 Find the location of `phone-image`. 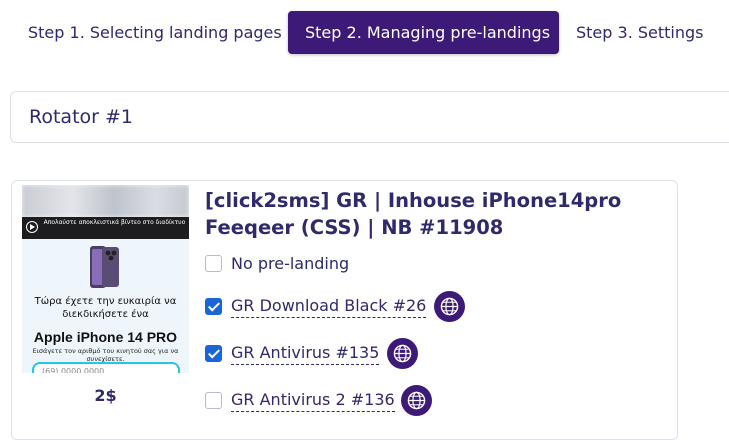

phone-image is located at coordinates (104, 267).